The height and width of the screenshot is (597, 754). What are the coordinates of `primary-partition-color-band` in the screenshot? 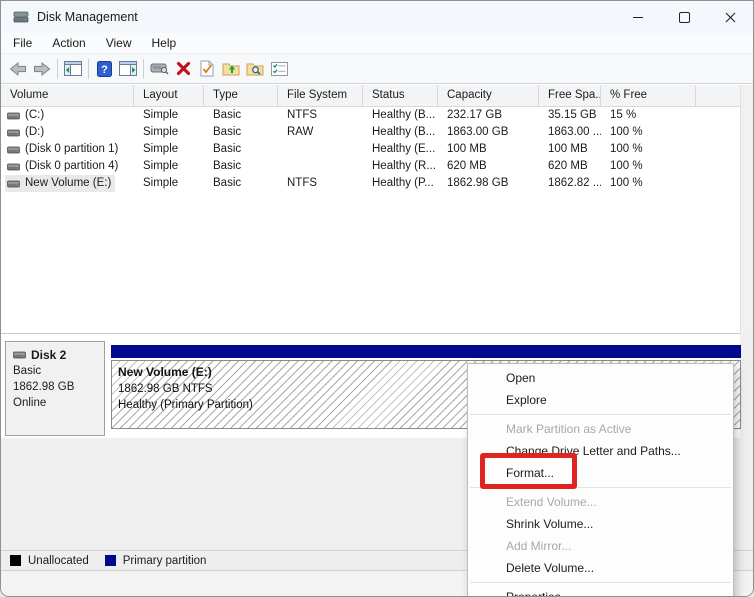 It's located at (426, 351).